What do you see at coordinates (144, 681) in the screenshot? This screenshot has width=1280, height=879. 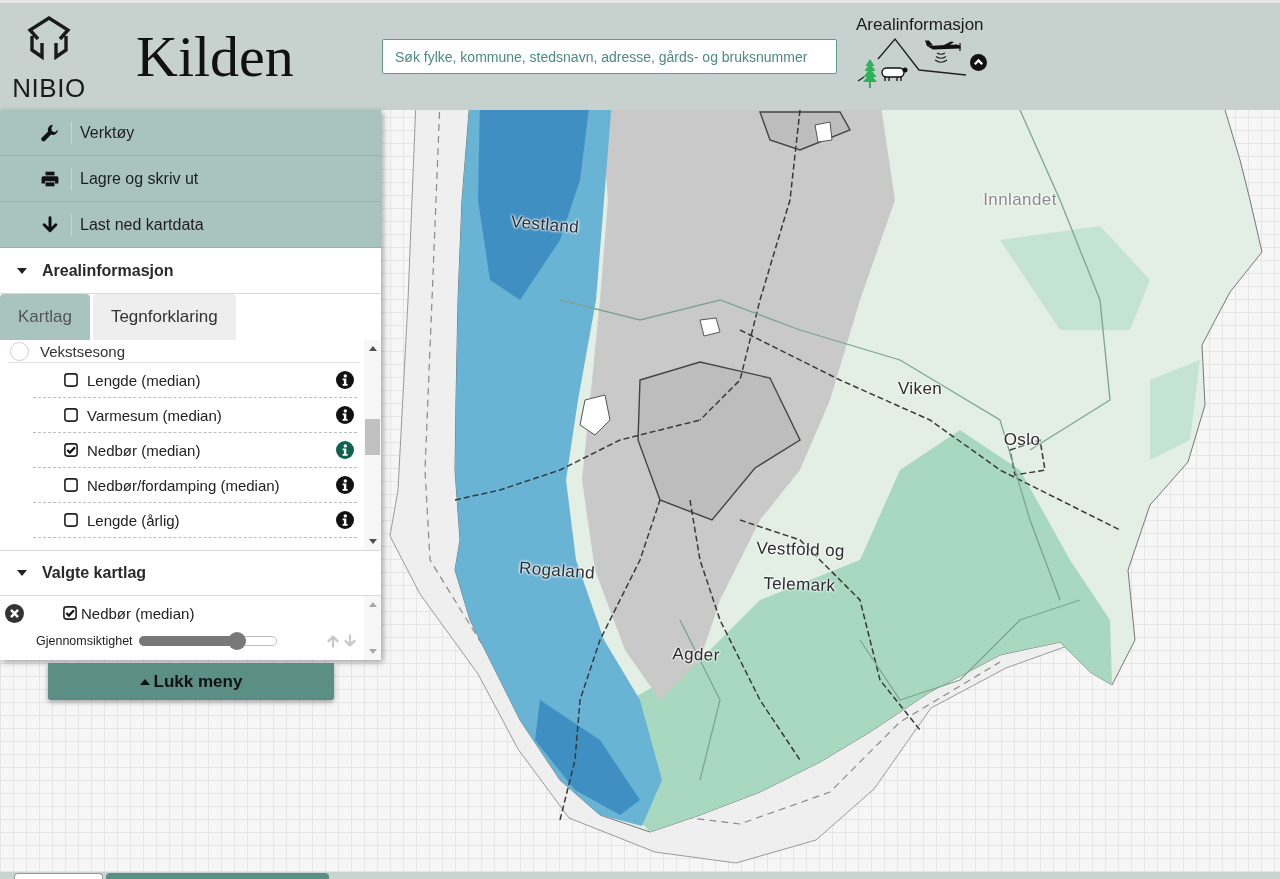 I see `caret-up-icon` at bounding box center [144, 681].